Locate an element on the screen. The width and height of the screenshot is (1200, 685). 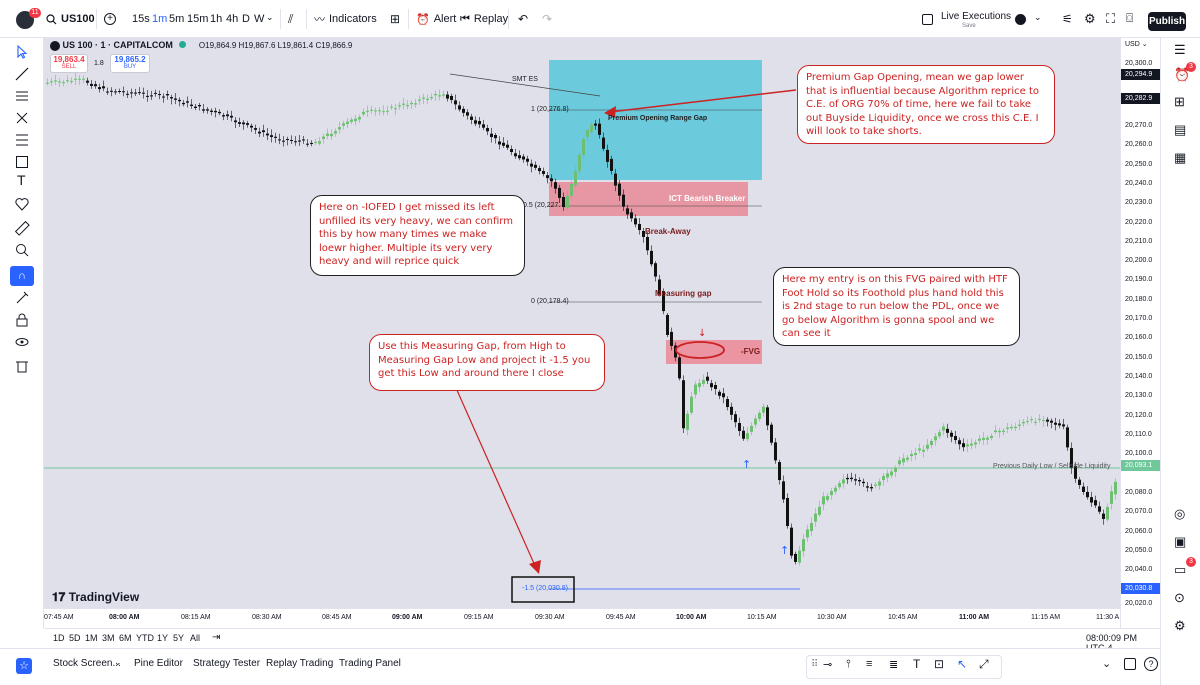
fib-retracement-icon is located at coordinates (22, 140).